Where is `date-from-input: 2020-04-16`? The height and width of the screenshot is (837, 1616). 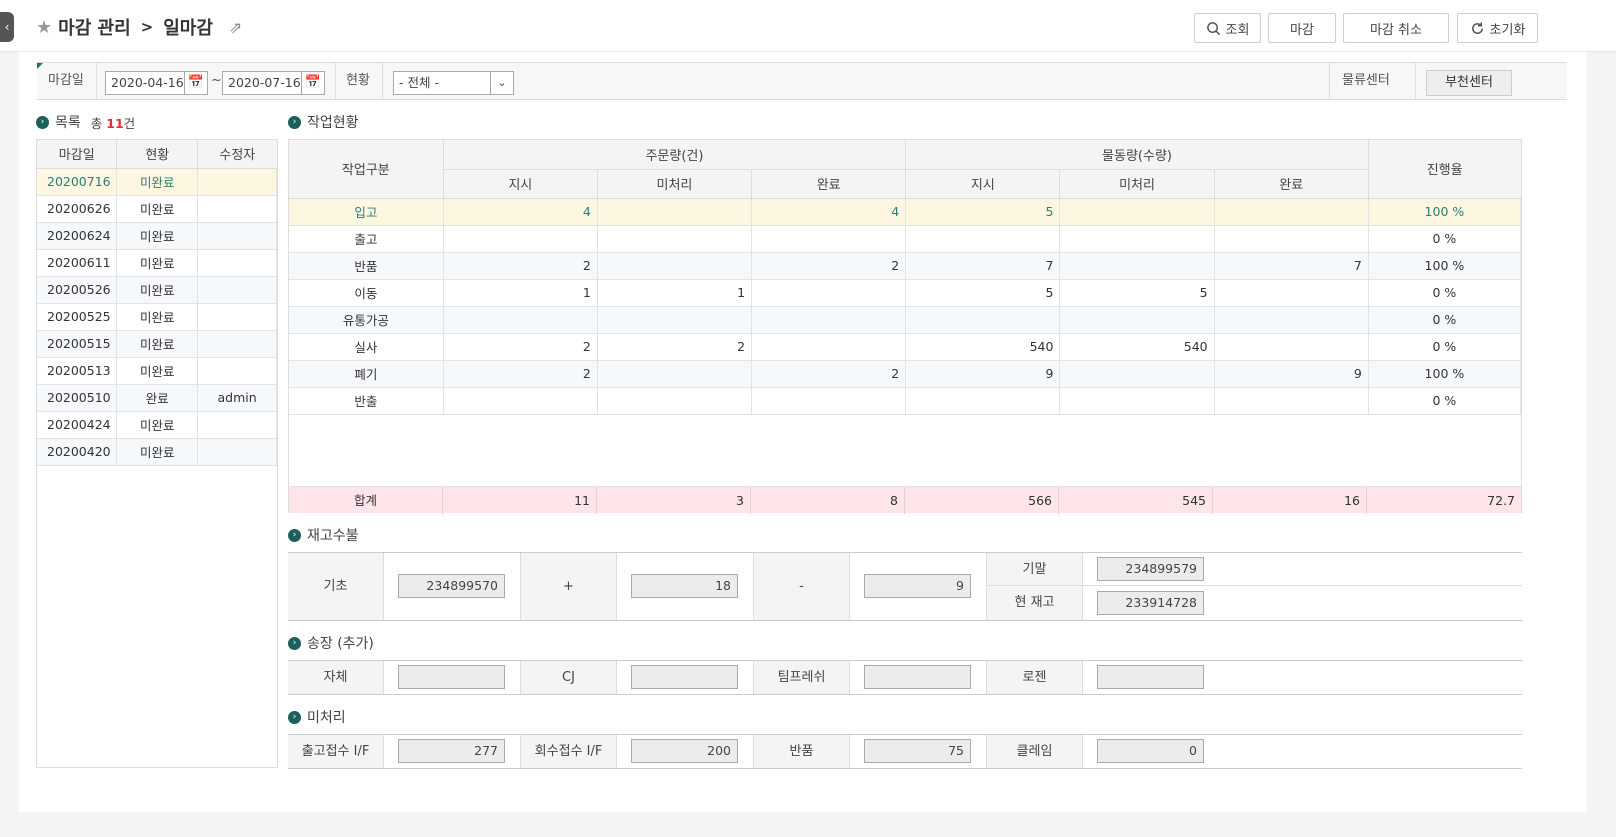
date-from-input: 2020-04-16 is located at coordinates (145, 83).